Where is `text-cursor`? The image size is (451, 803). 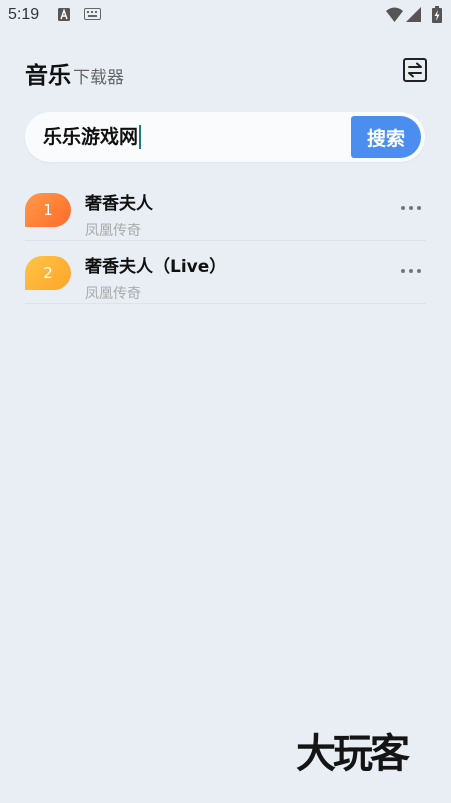 text-cursor is located at coordinates (140, 137).